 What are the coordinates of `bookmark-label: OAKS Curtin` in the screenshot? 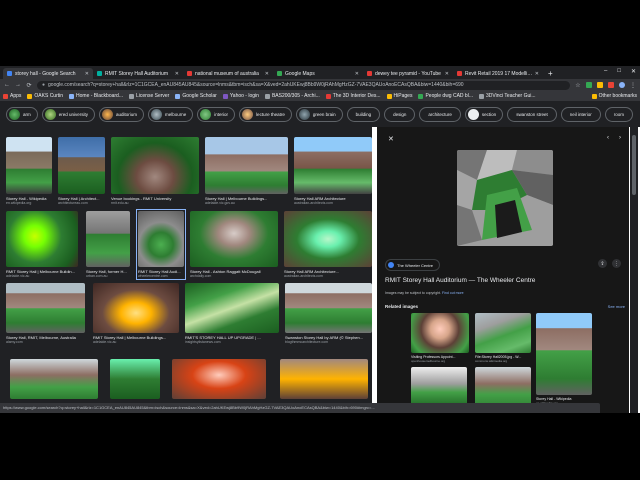 It's located at (49, 96).